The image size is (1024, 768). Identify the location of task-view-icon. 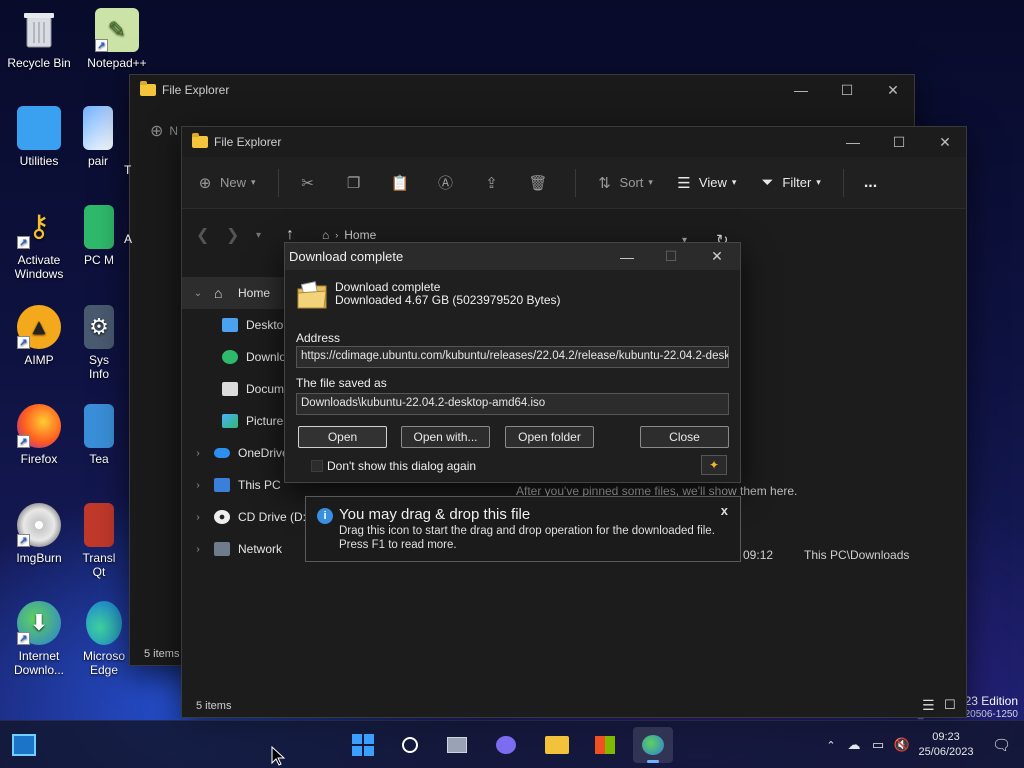
(457, 745).